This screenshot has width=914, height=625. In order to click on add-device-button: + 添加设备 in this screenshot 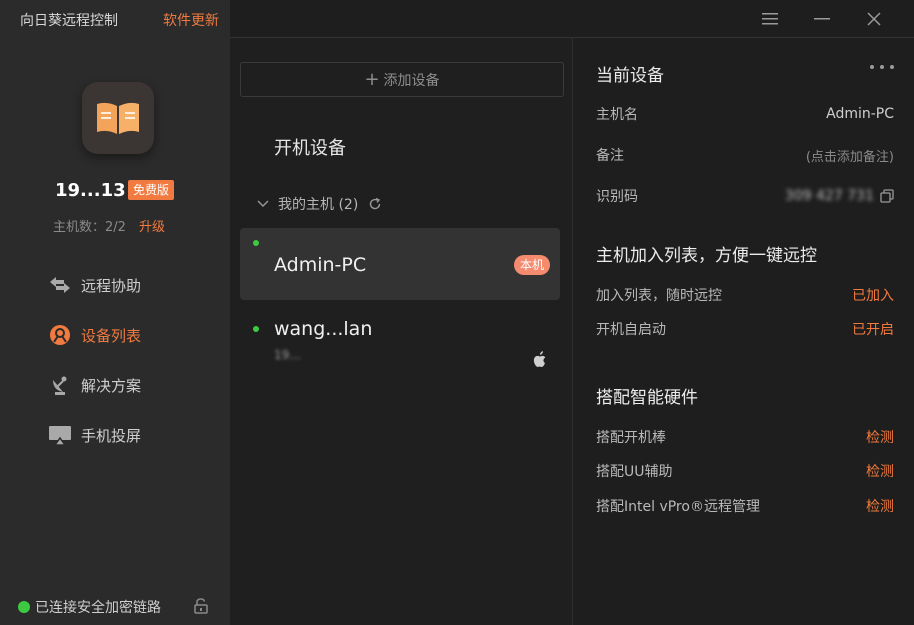, I will do `click(402, 79)`.